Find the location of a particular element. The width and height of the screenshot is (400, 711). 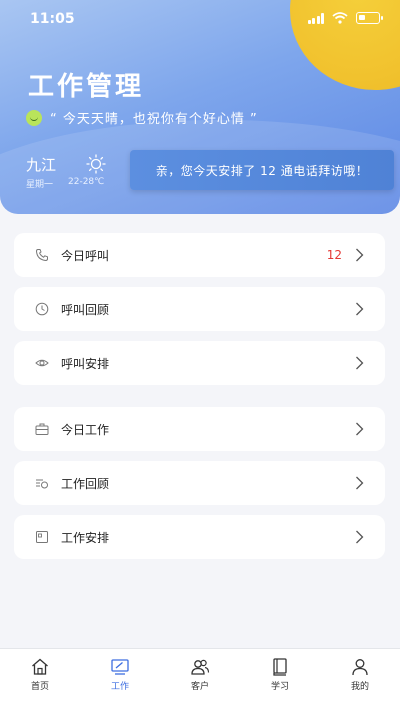

weather-weekday: 星期一 is located at coordinates (40, 185).